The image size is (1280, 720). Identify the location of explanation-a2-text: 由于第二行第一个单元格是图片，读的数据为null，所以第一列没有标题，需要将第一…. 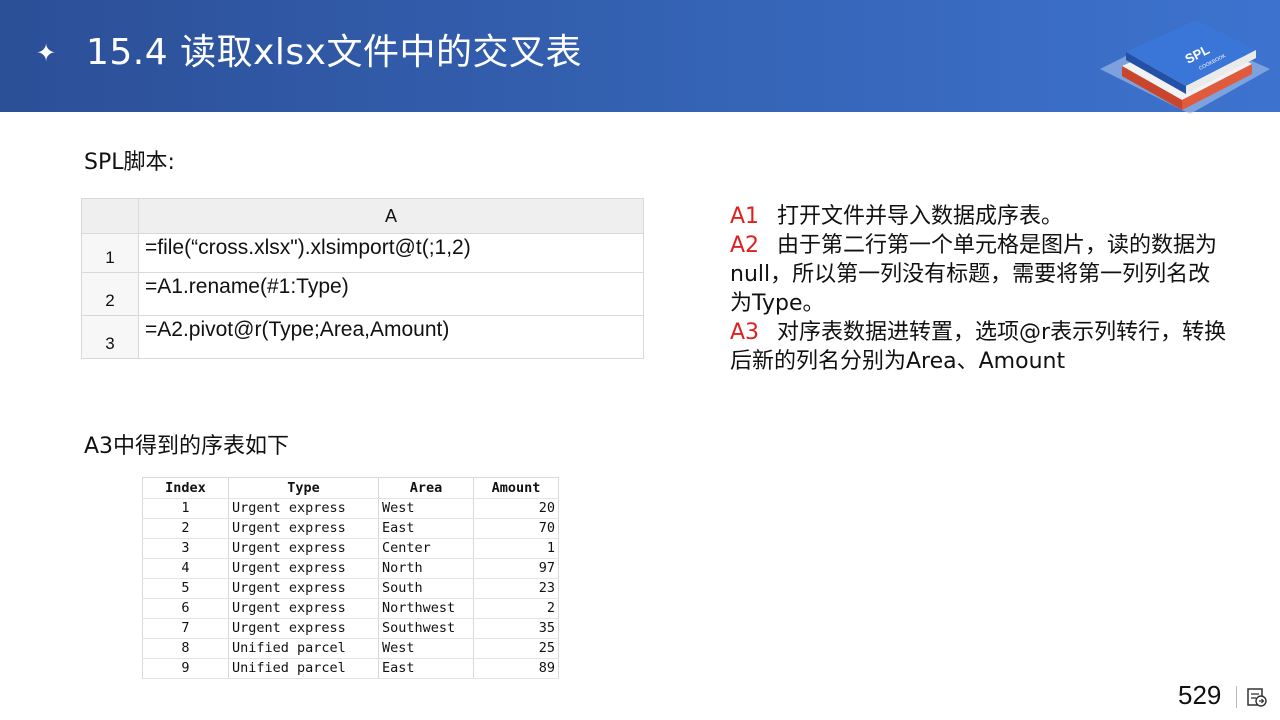
(974, 274).